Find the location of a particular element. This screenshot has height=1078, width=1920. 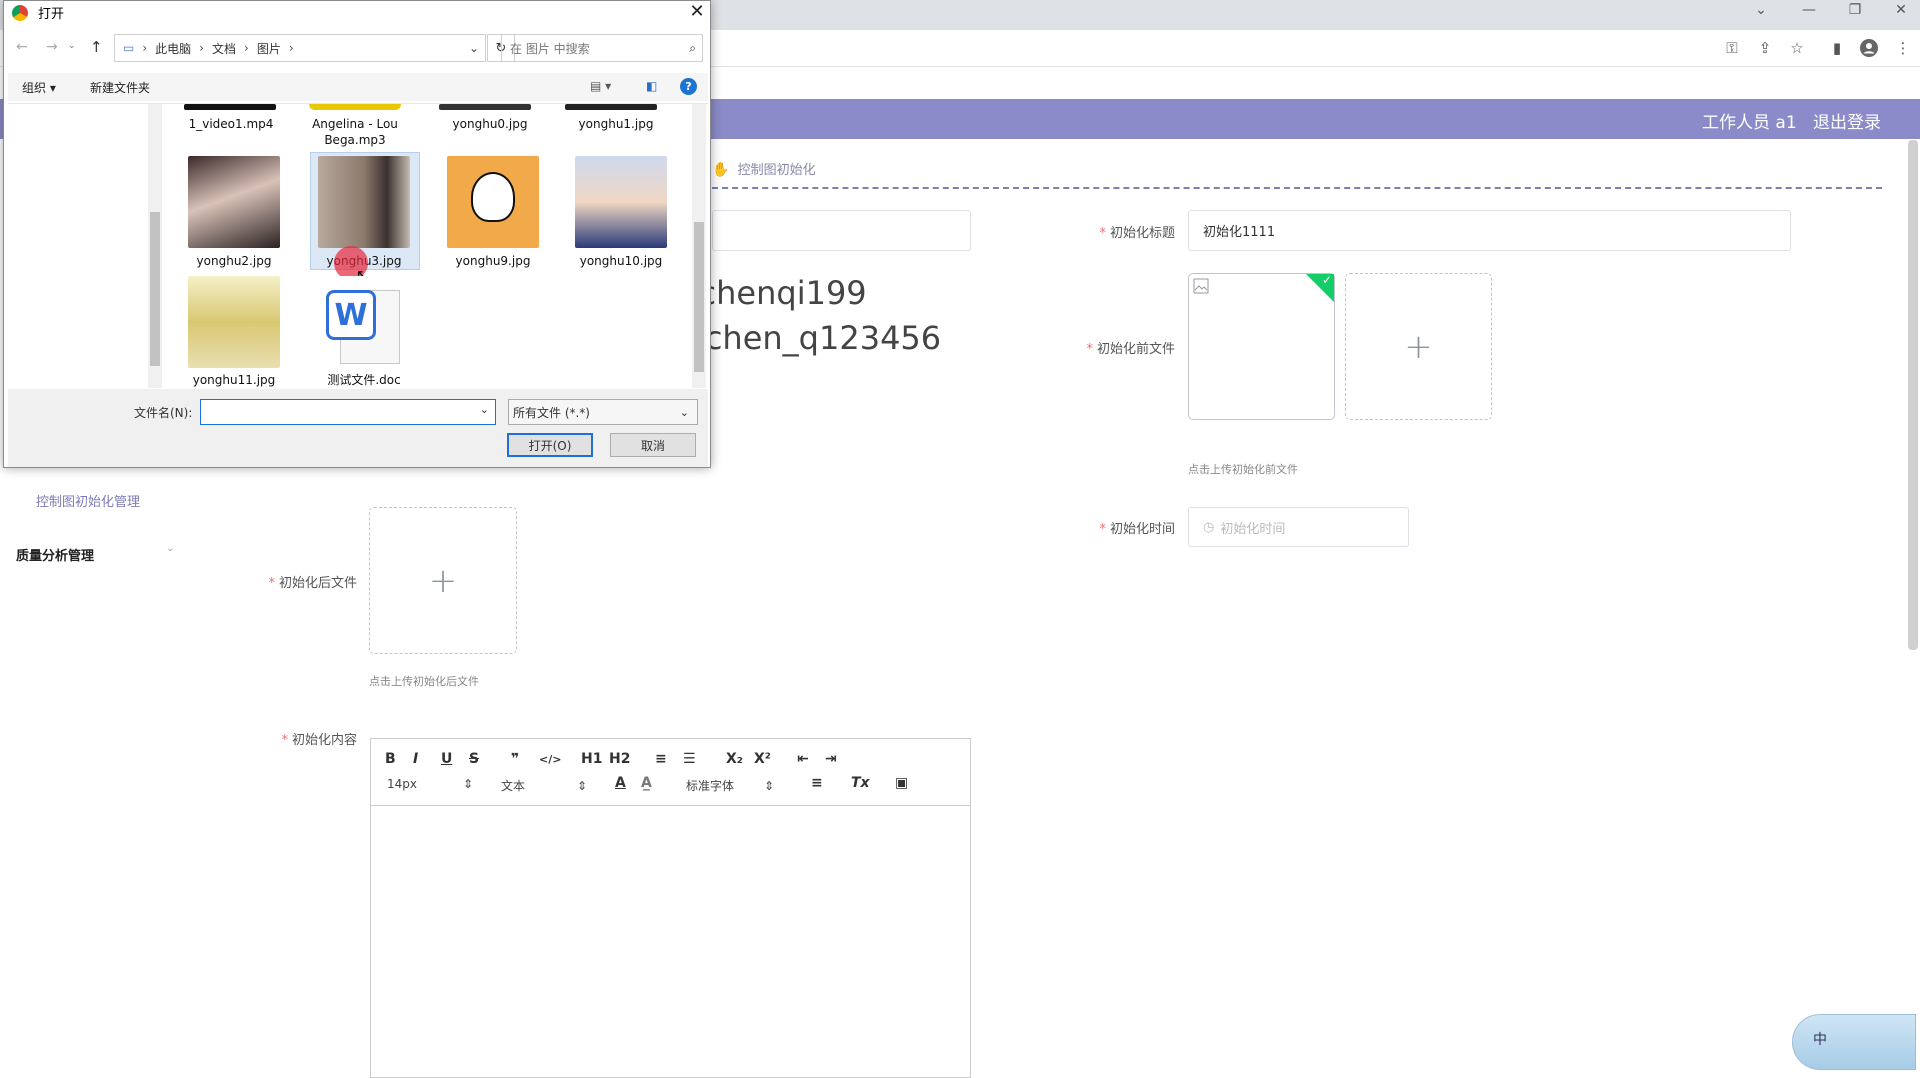

time-input: ◷ 初始化时间 is located at coordinates (1298, 527).